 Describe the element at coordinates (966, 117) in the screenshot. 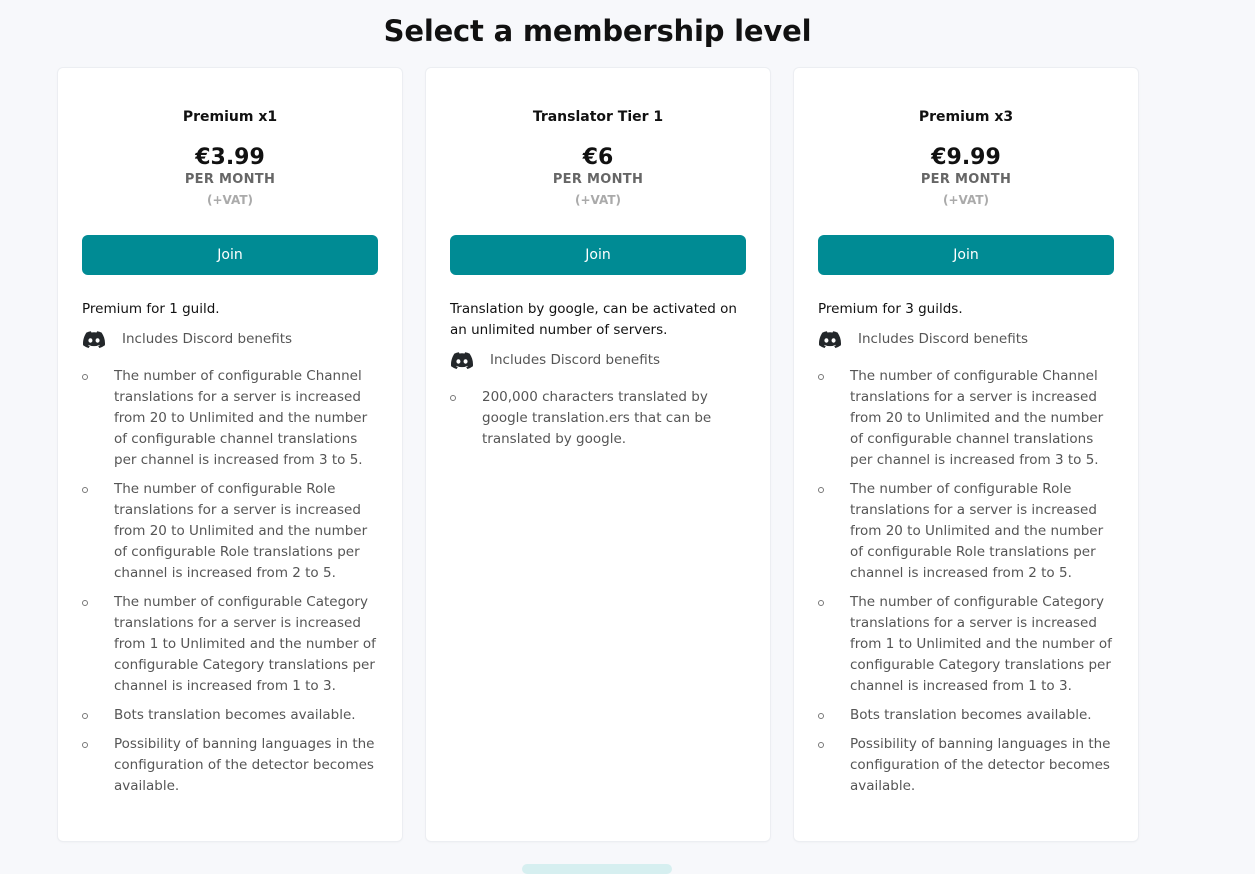

I see `tier-name: Premium x3` at that location.